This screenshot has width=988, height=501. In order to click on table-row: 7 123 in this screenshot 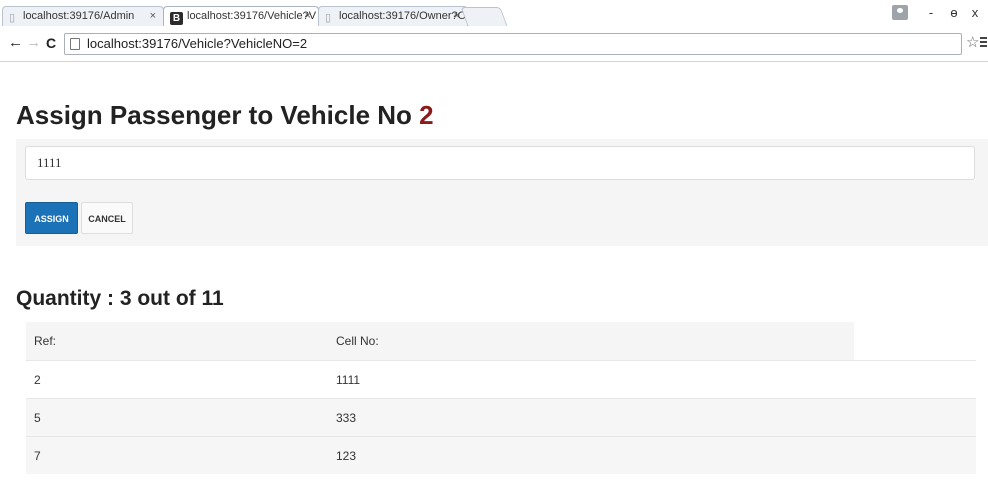, I will do `click(501, 455)`.